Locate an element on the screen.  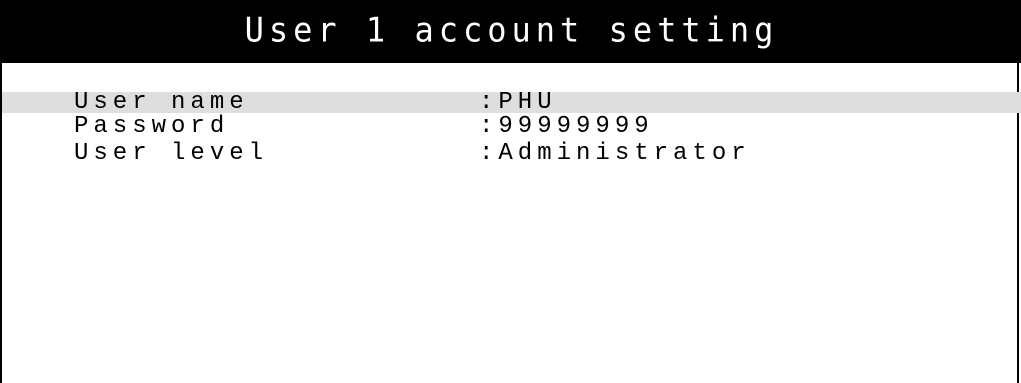
field-row-password: Password :99999999 is located at coordinates (511, 126).